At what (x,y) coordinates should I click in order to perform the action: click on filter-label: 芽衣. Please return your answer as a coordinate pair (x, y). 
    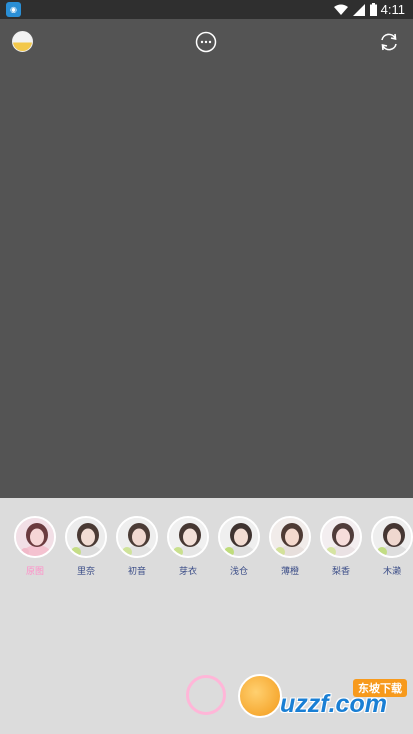
    Looking at the image, I should click on (187, 572).